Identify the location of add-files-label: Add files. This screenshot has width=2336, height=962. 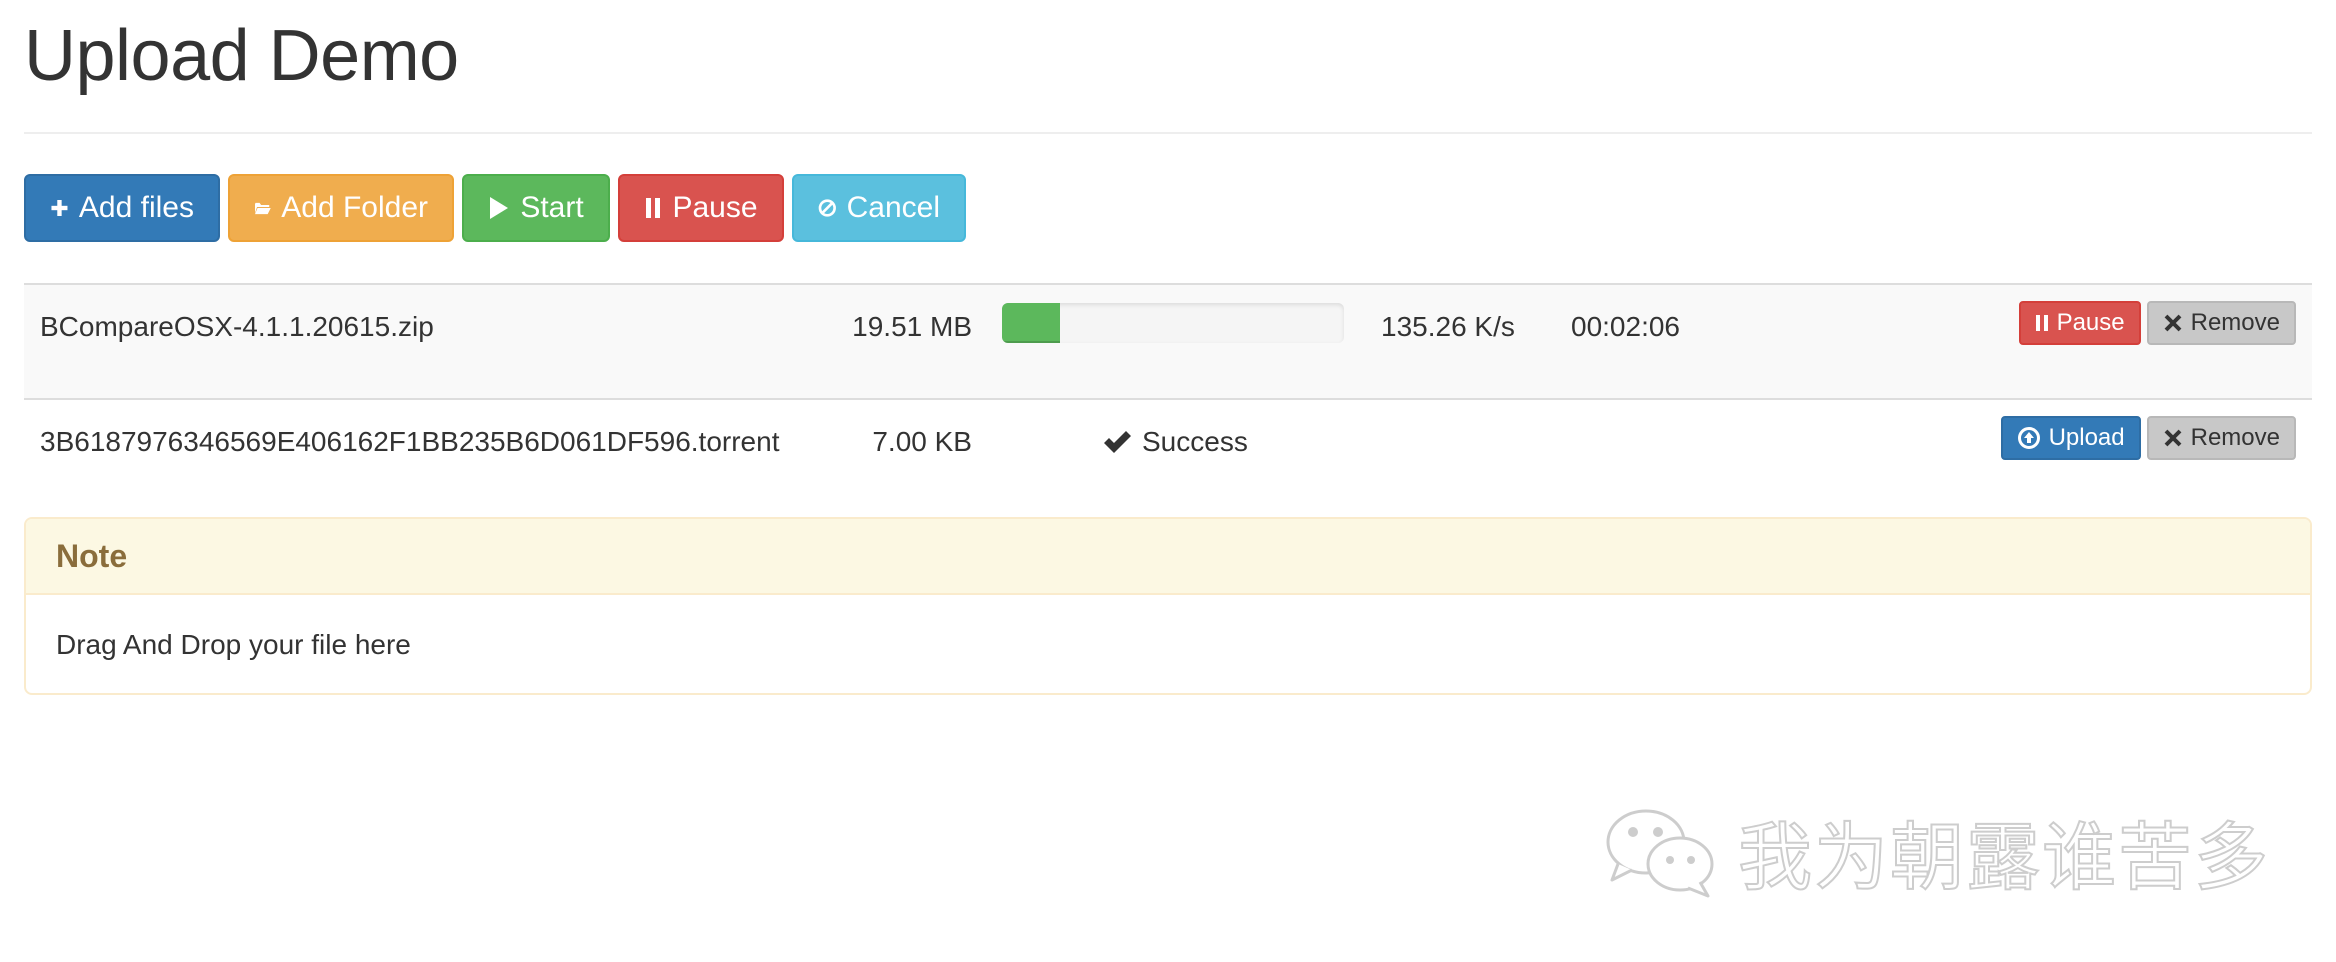
(136, 207).